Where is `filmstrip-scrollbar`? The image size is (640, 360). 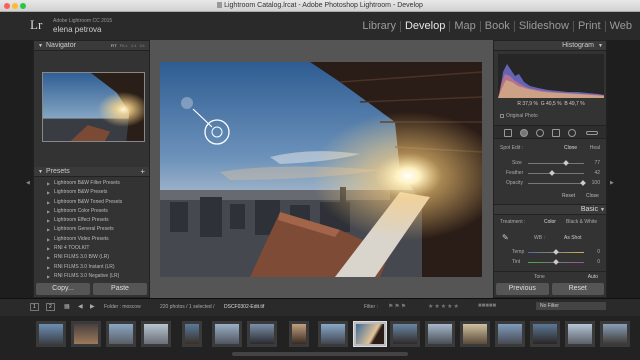 filmstrip-scrollbar is located at coordinates (320, 354).